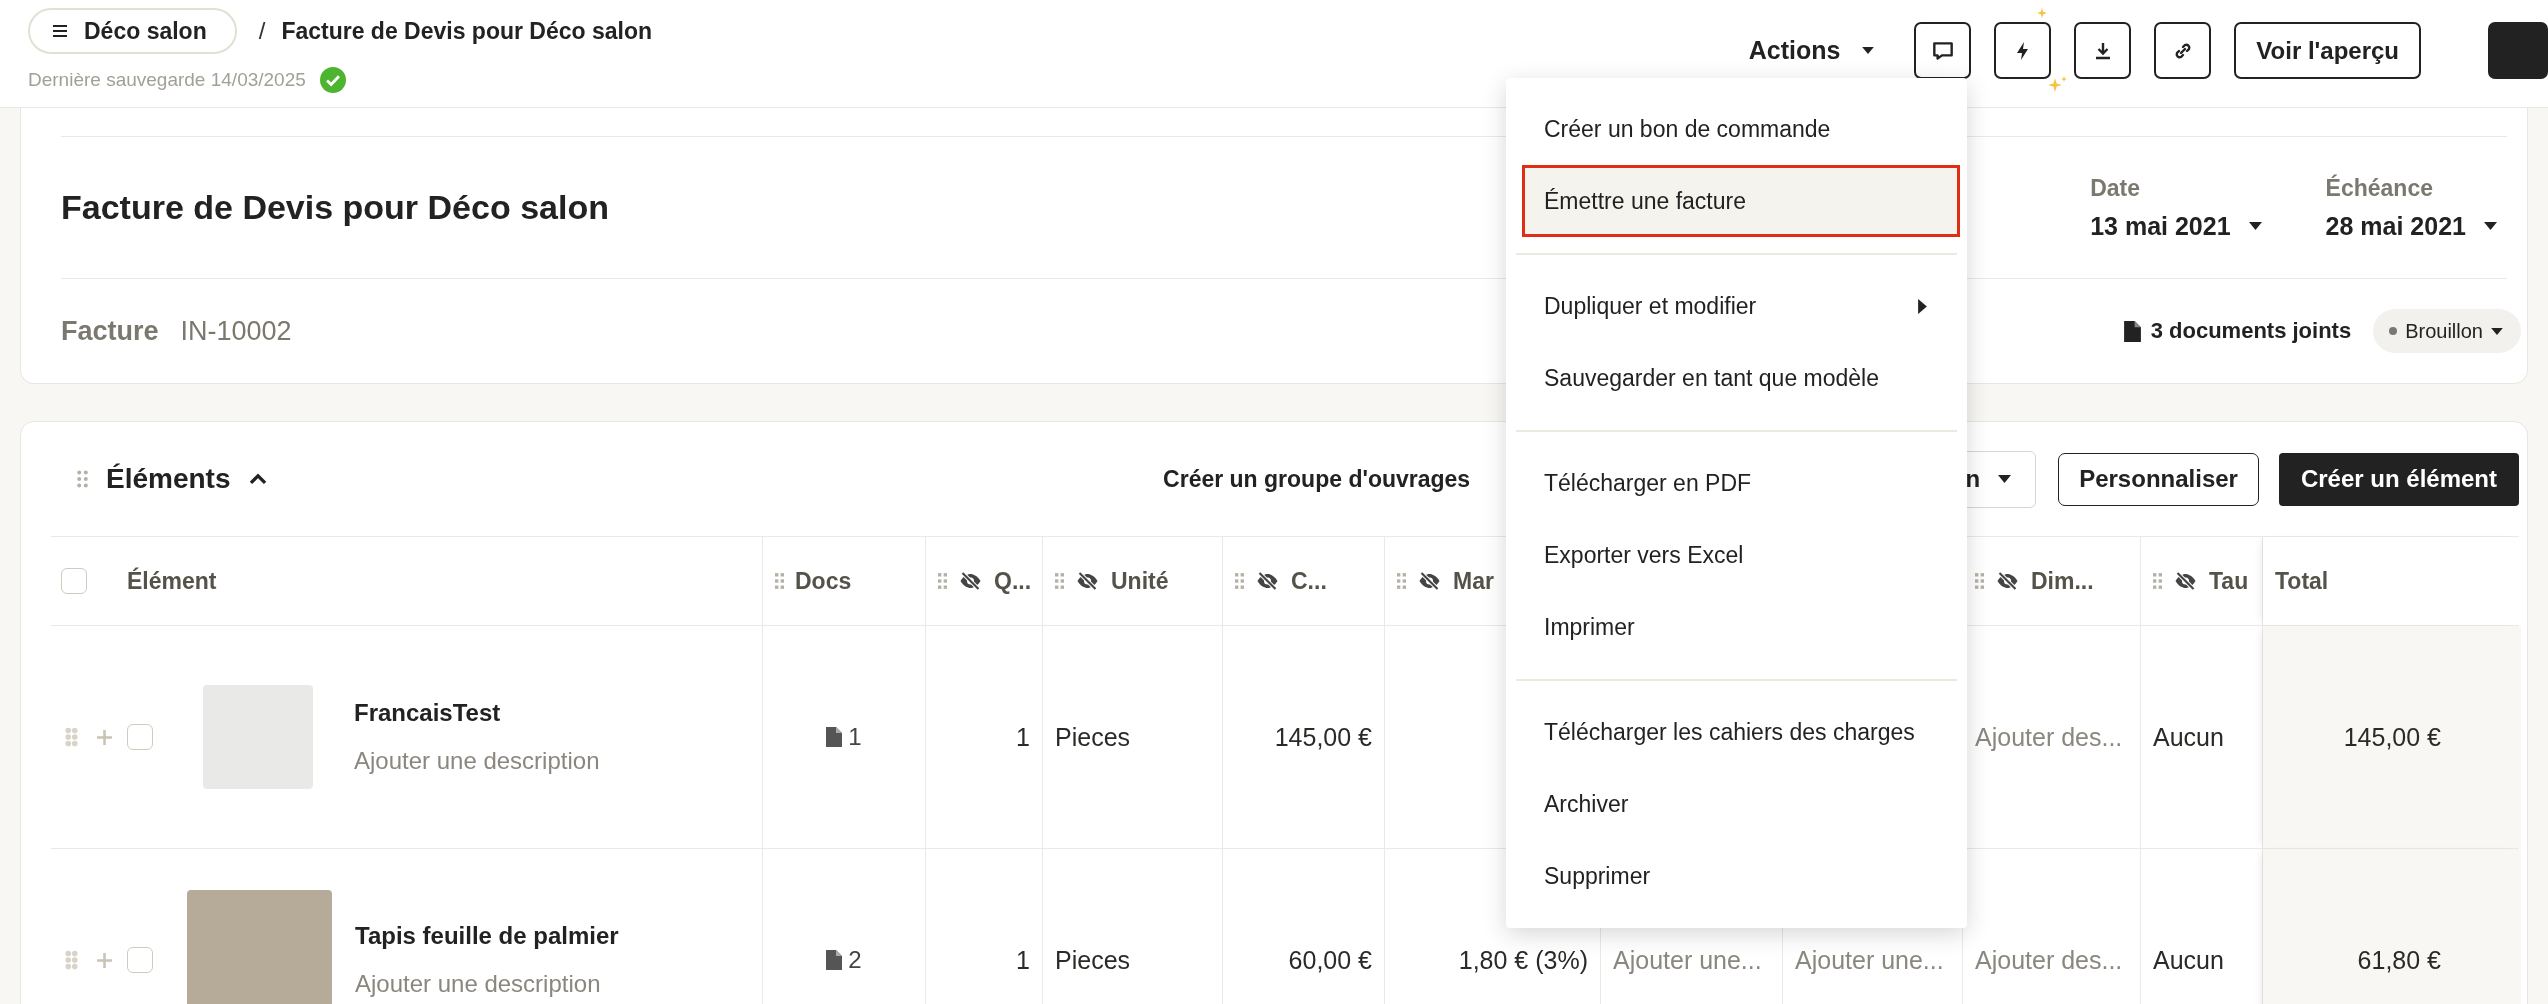  What do you see at coordinates (467, 31) in the screenshot?
I see `page-title: Facture de Devis pour Déco salon` at bounding box center [467, 31].